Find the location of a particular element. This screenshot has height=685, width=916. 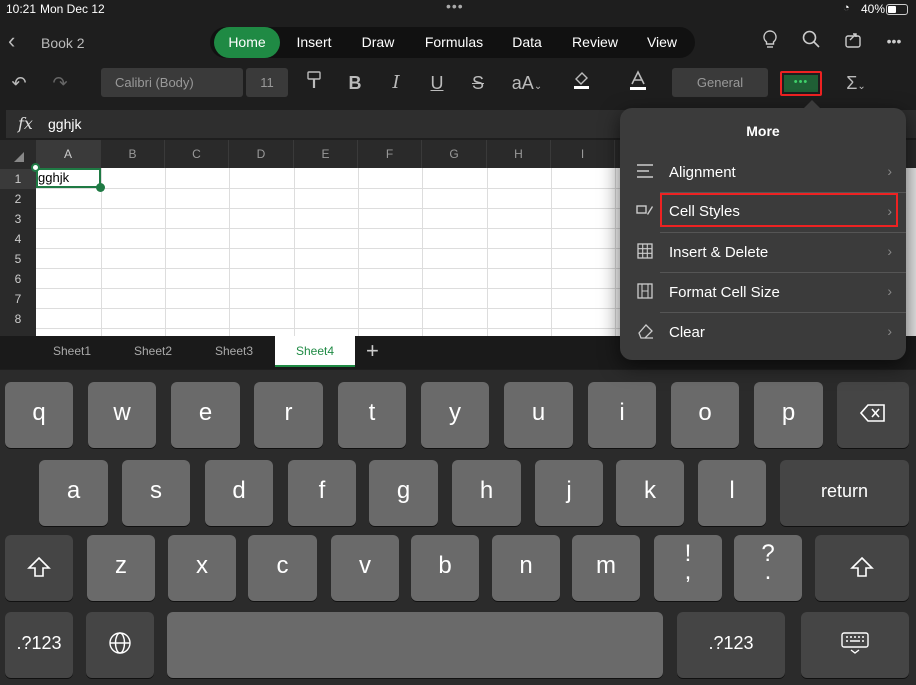

row-header-2: 2 is located at coordinates (18, 199).